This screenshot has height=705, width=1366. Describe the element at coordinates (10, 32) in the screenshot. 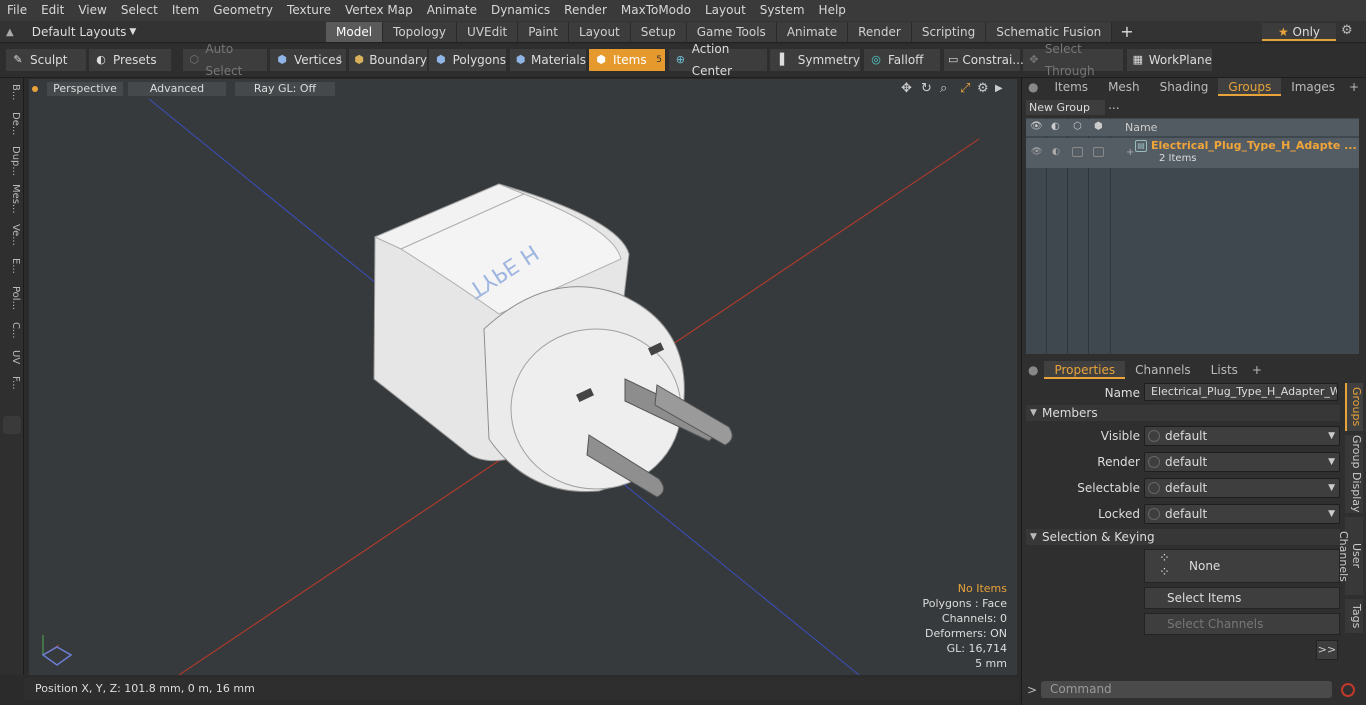

I see `collapse-up-icon: ▲` at that location.